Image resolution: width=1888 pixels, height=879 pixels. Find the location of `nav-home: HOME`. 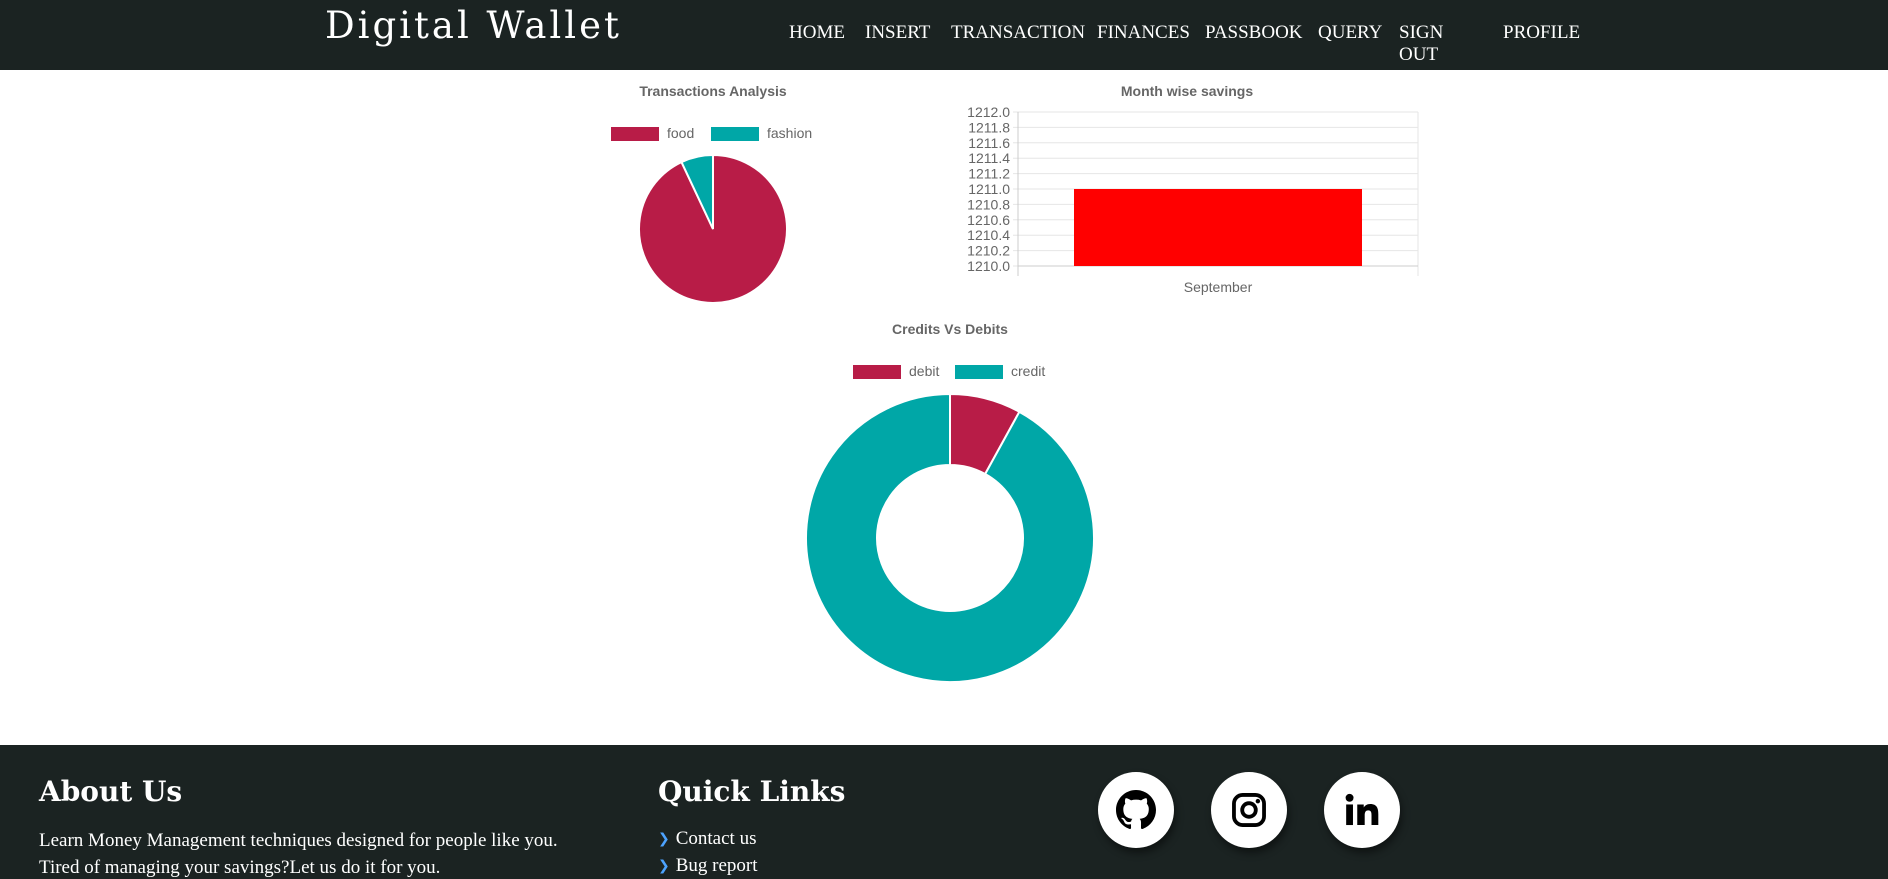

nav-home: HOME is located at coordinates (817, 33).